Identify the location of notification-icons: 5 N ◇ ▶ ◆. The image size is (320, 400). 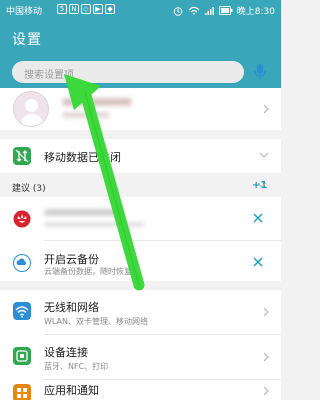
(86, 9).